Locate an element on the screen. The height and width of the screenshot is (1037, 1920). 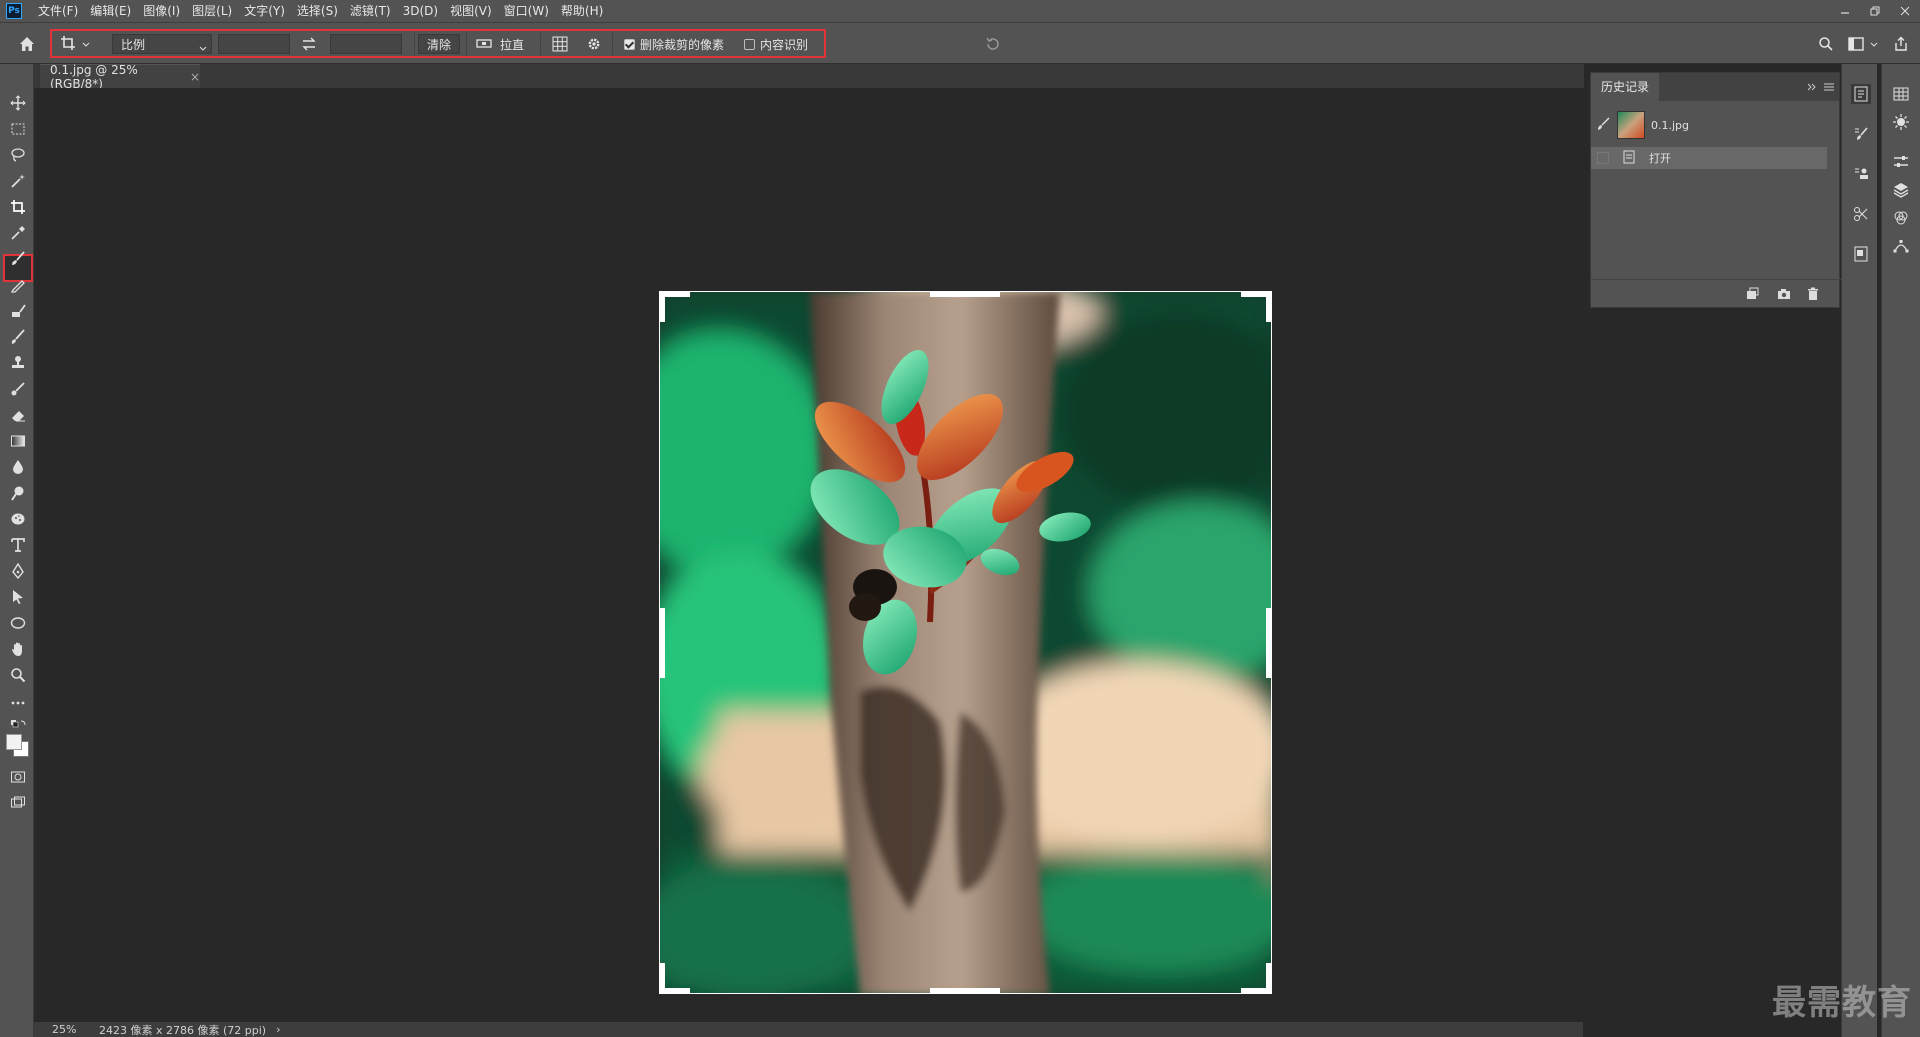
clone-stamp-icon is located at coordinates (18, 311).